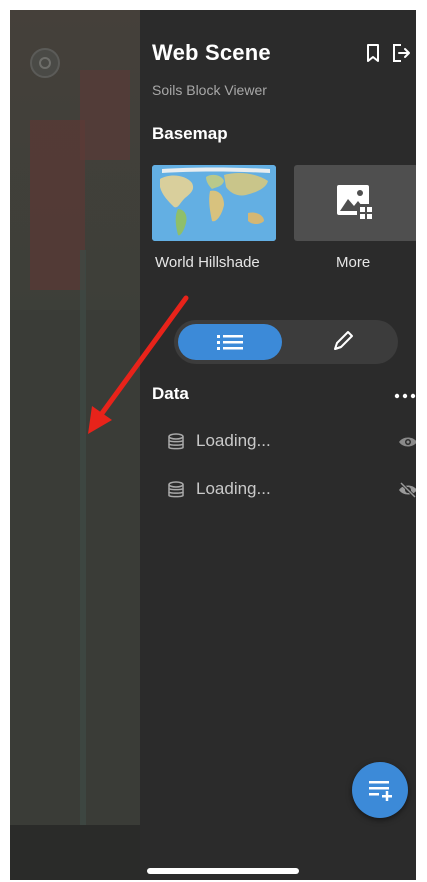 The width and height of the screenshot is (427, 882). I want to click on map-bottom-bar, so click(75, 852).